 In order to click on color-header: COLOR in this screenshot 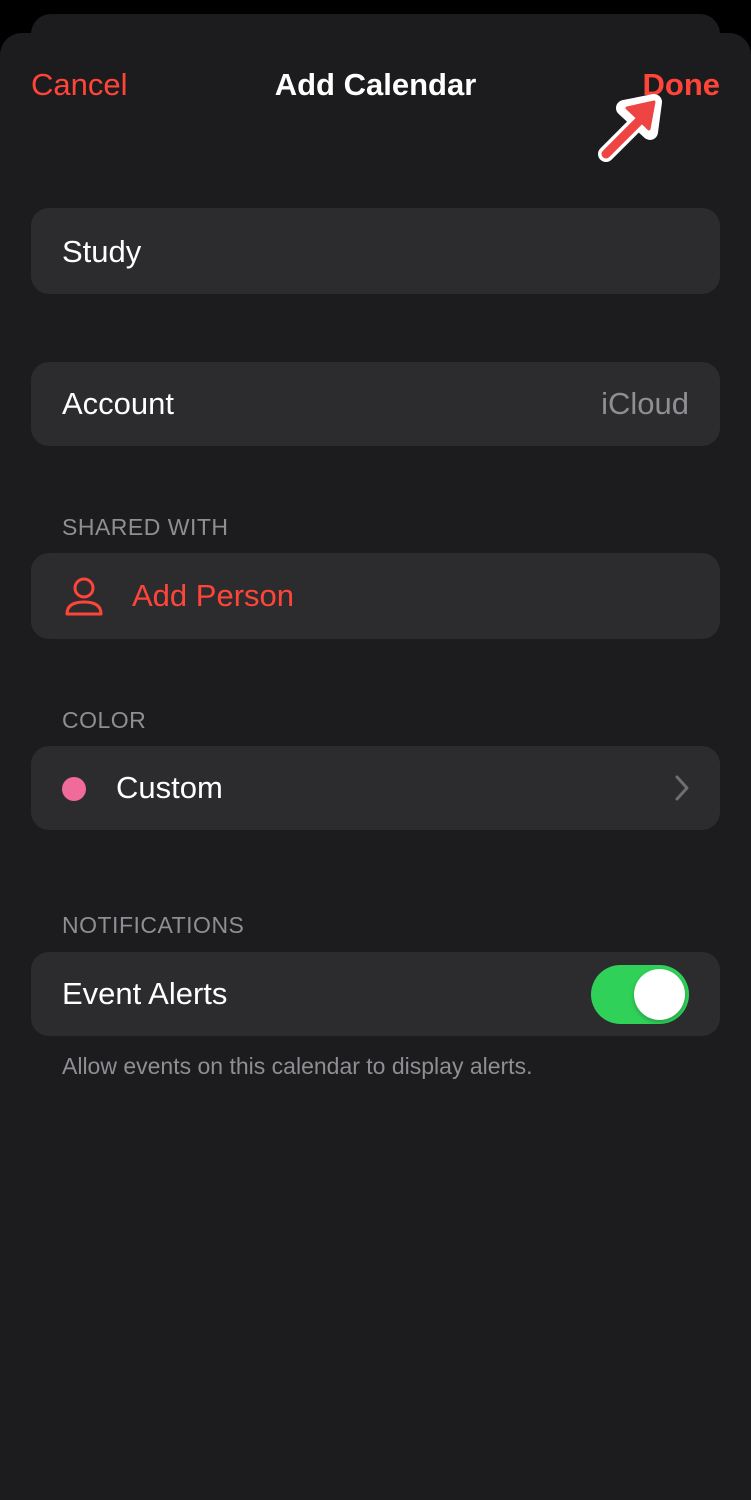, I will do `click(104, 720)`.